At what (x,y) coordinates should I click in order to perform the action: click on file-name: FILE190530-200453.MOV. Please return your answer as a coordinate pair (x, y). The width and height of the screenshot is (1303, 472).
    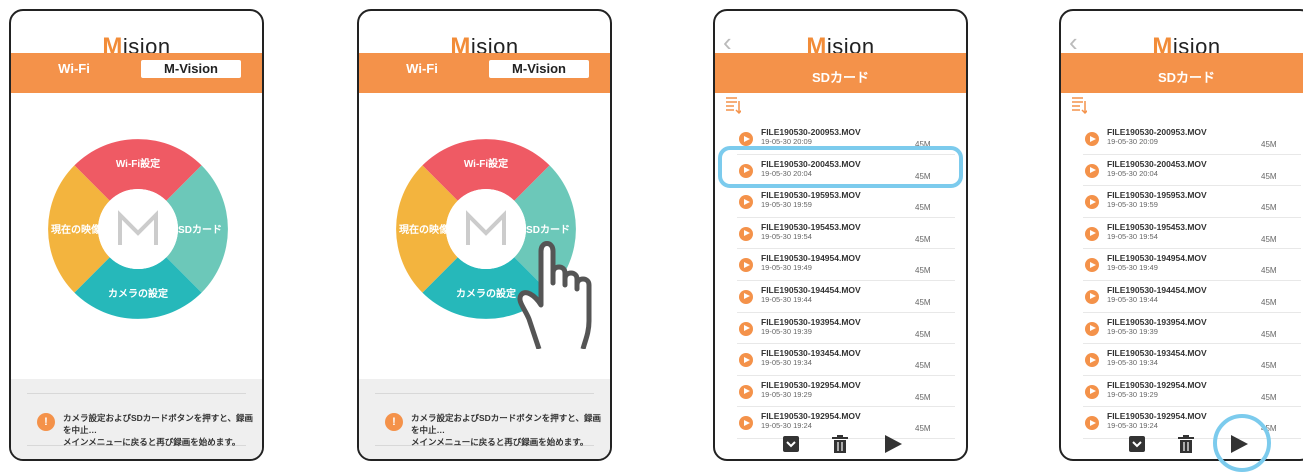
    Looking at the image, I should click on (1157, 163).